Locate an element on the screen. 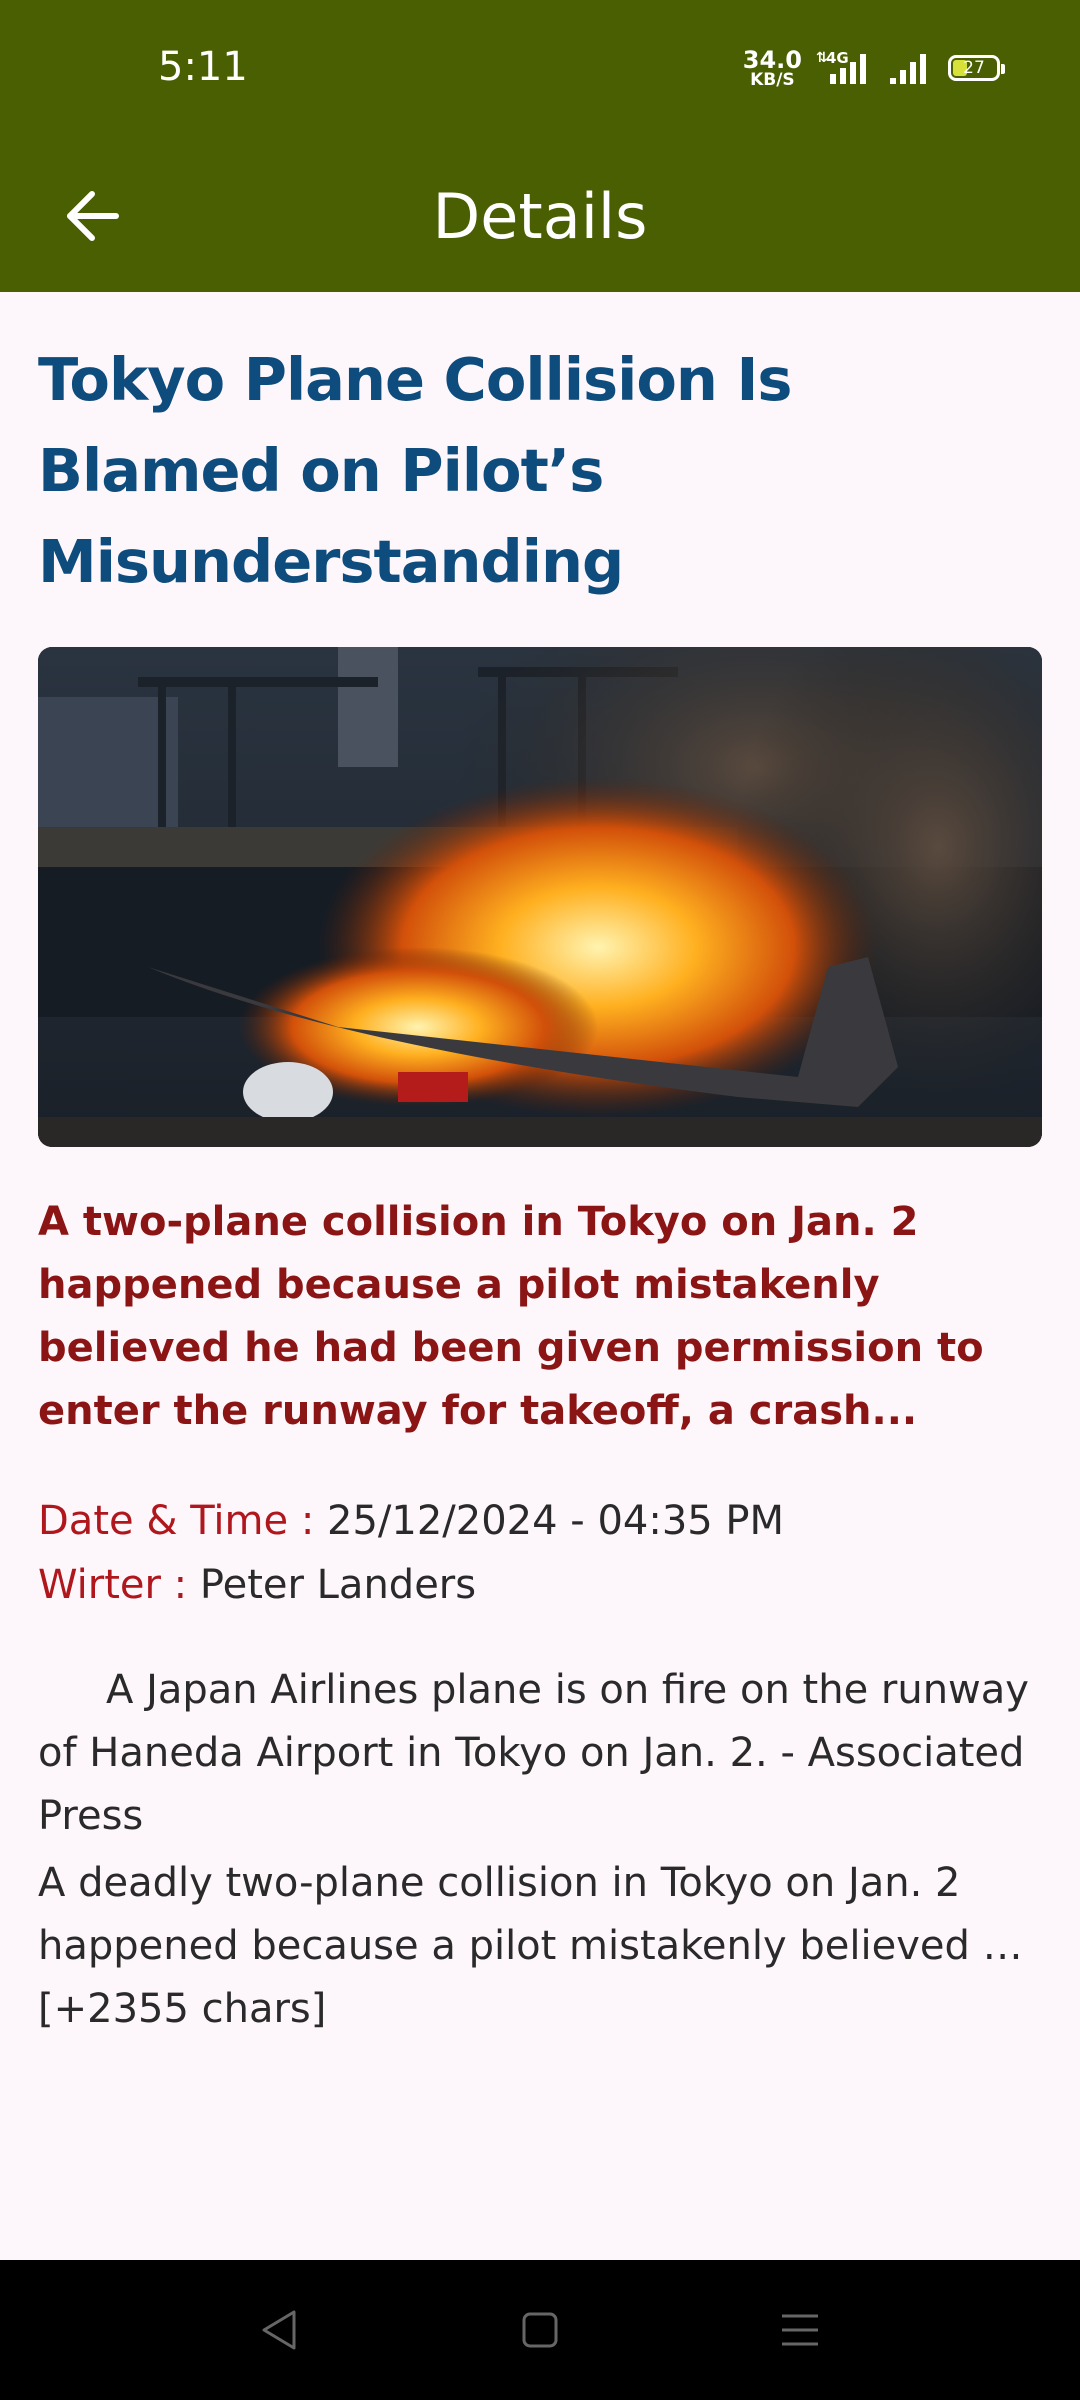 The height and width of the screenshot is (2400, 1080). system-nav-bar is located at coordinates (540, 2330).